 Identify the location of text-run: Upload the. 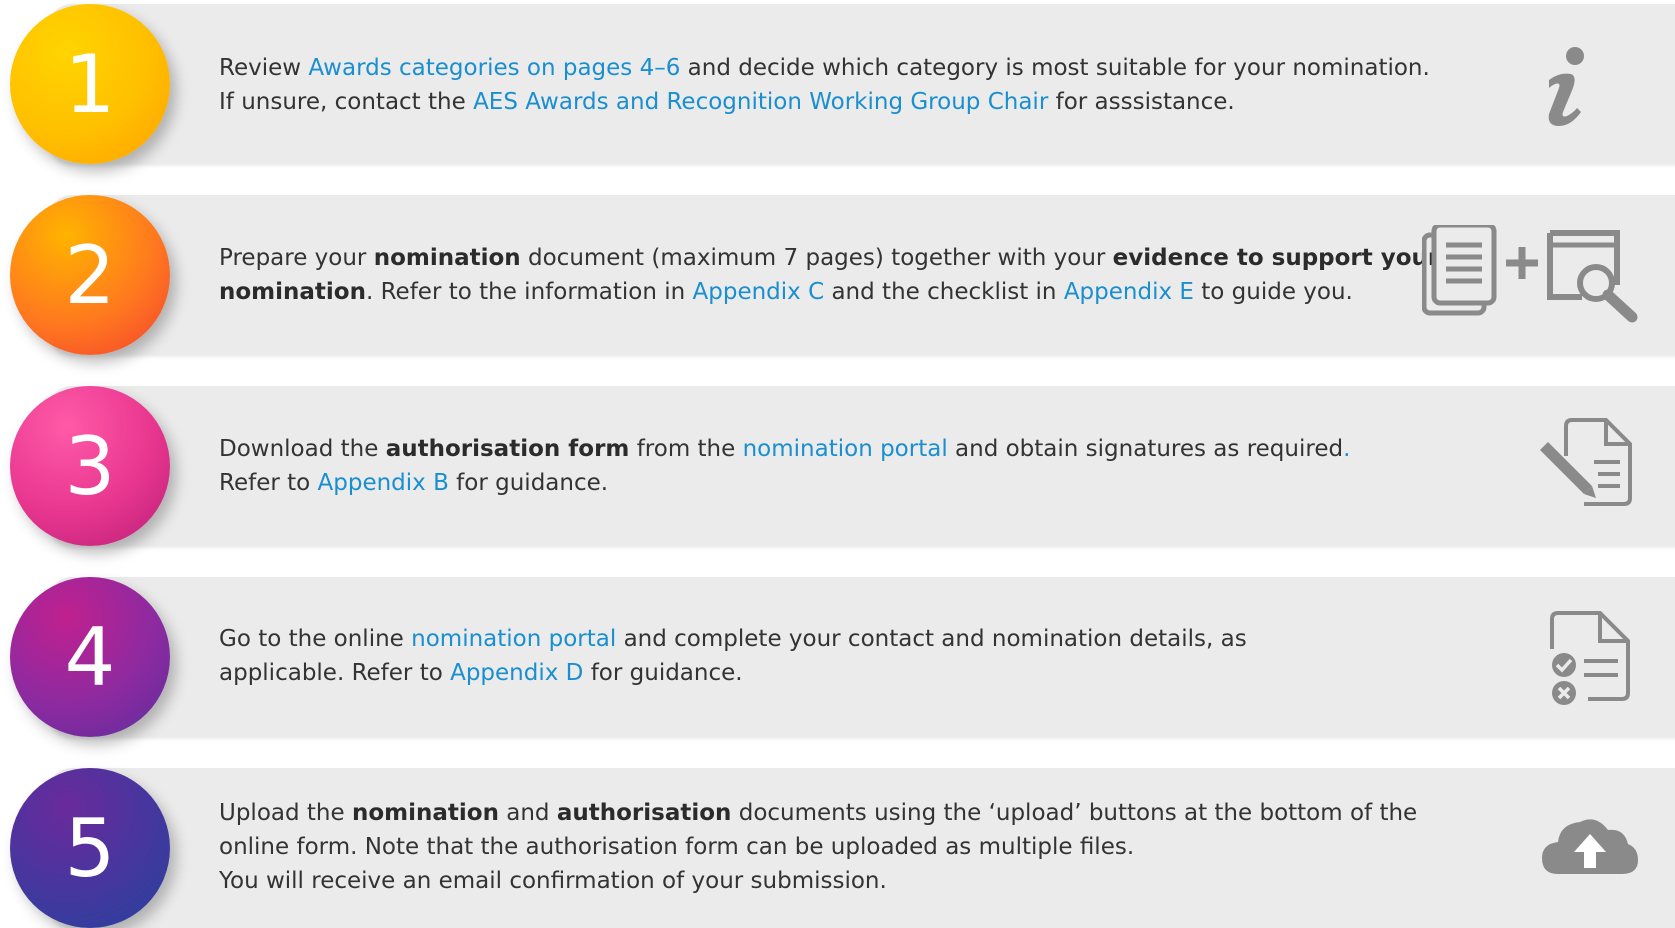
(285, 813).